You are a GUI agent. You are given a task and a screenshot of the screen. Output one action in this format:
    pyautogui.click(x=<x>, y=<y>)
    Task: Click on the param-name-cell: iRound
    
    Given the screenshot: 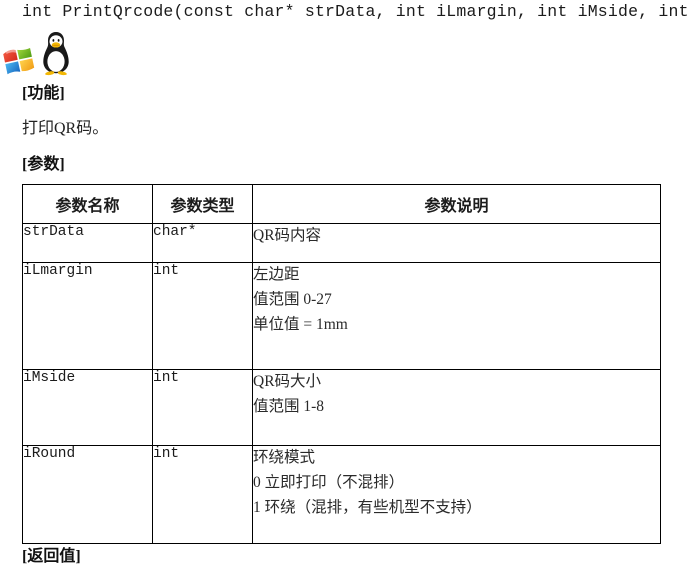 What is the action you would take?
    pyautogui.click(x=87, y=494)
    